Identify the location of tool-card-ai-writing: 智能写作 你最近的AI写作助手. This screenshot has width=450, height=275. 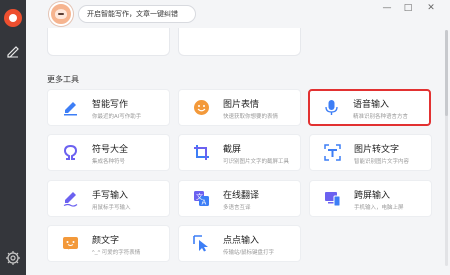
(108, 107).